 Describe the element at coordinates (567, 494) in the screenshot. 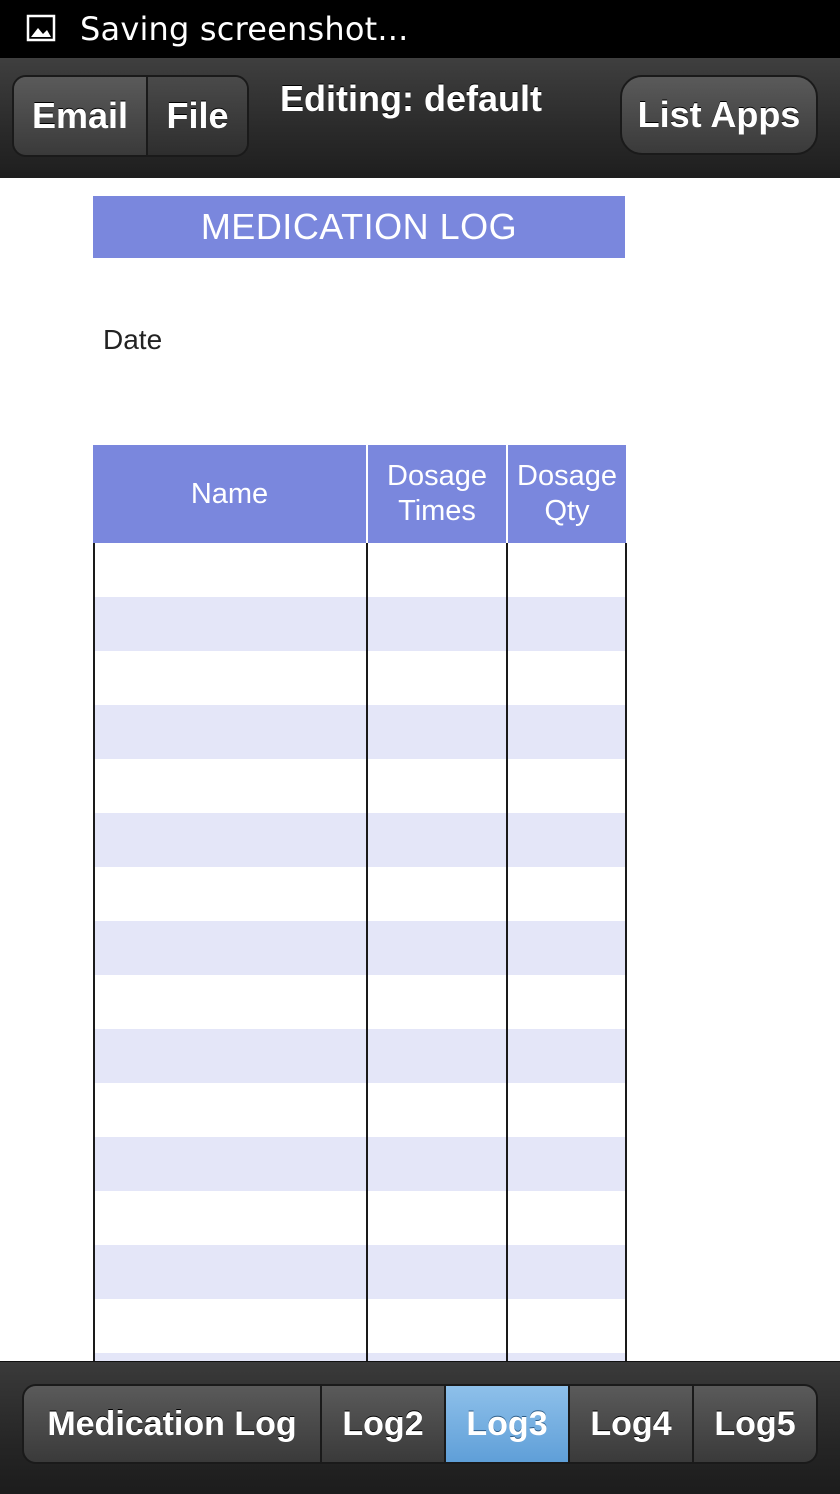

I see `column-header-dosage-qty: Dosage Qty` at that location.